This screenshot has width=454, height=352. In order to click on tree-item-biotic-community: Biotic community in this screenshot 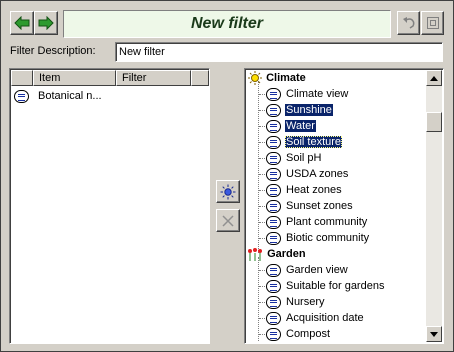, I will do `click(314, 238)`.